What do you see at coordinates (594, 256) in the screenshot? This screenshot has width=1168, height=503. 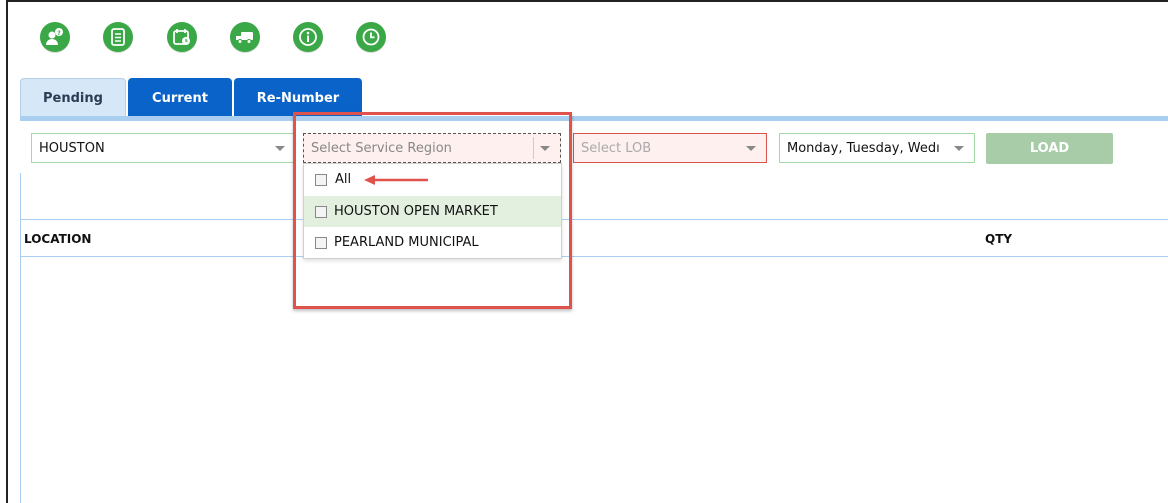 I see `grid-header-bottom` at bounding box center [594, 256].